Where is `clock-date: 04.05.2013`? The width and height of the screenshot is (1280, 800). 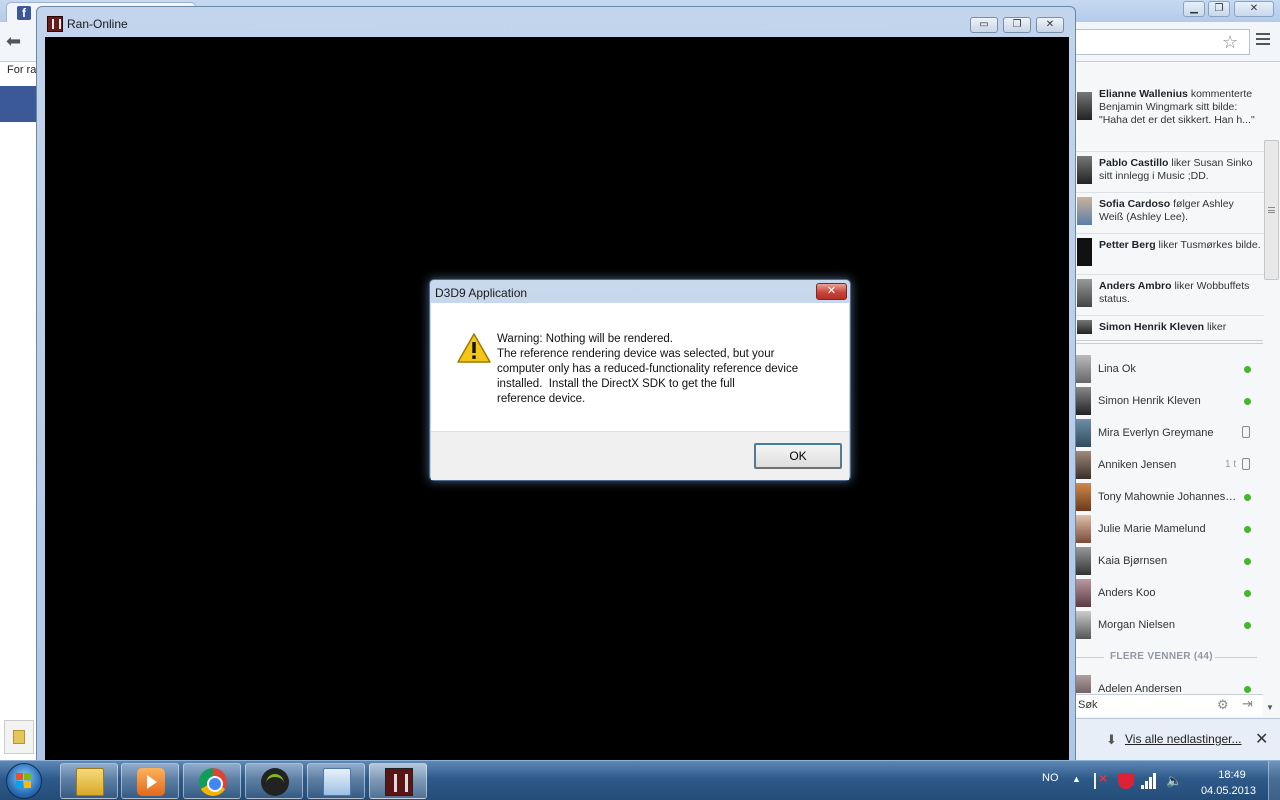 clock-date: 04.05.2013 is located at coordinates (1228, 791).